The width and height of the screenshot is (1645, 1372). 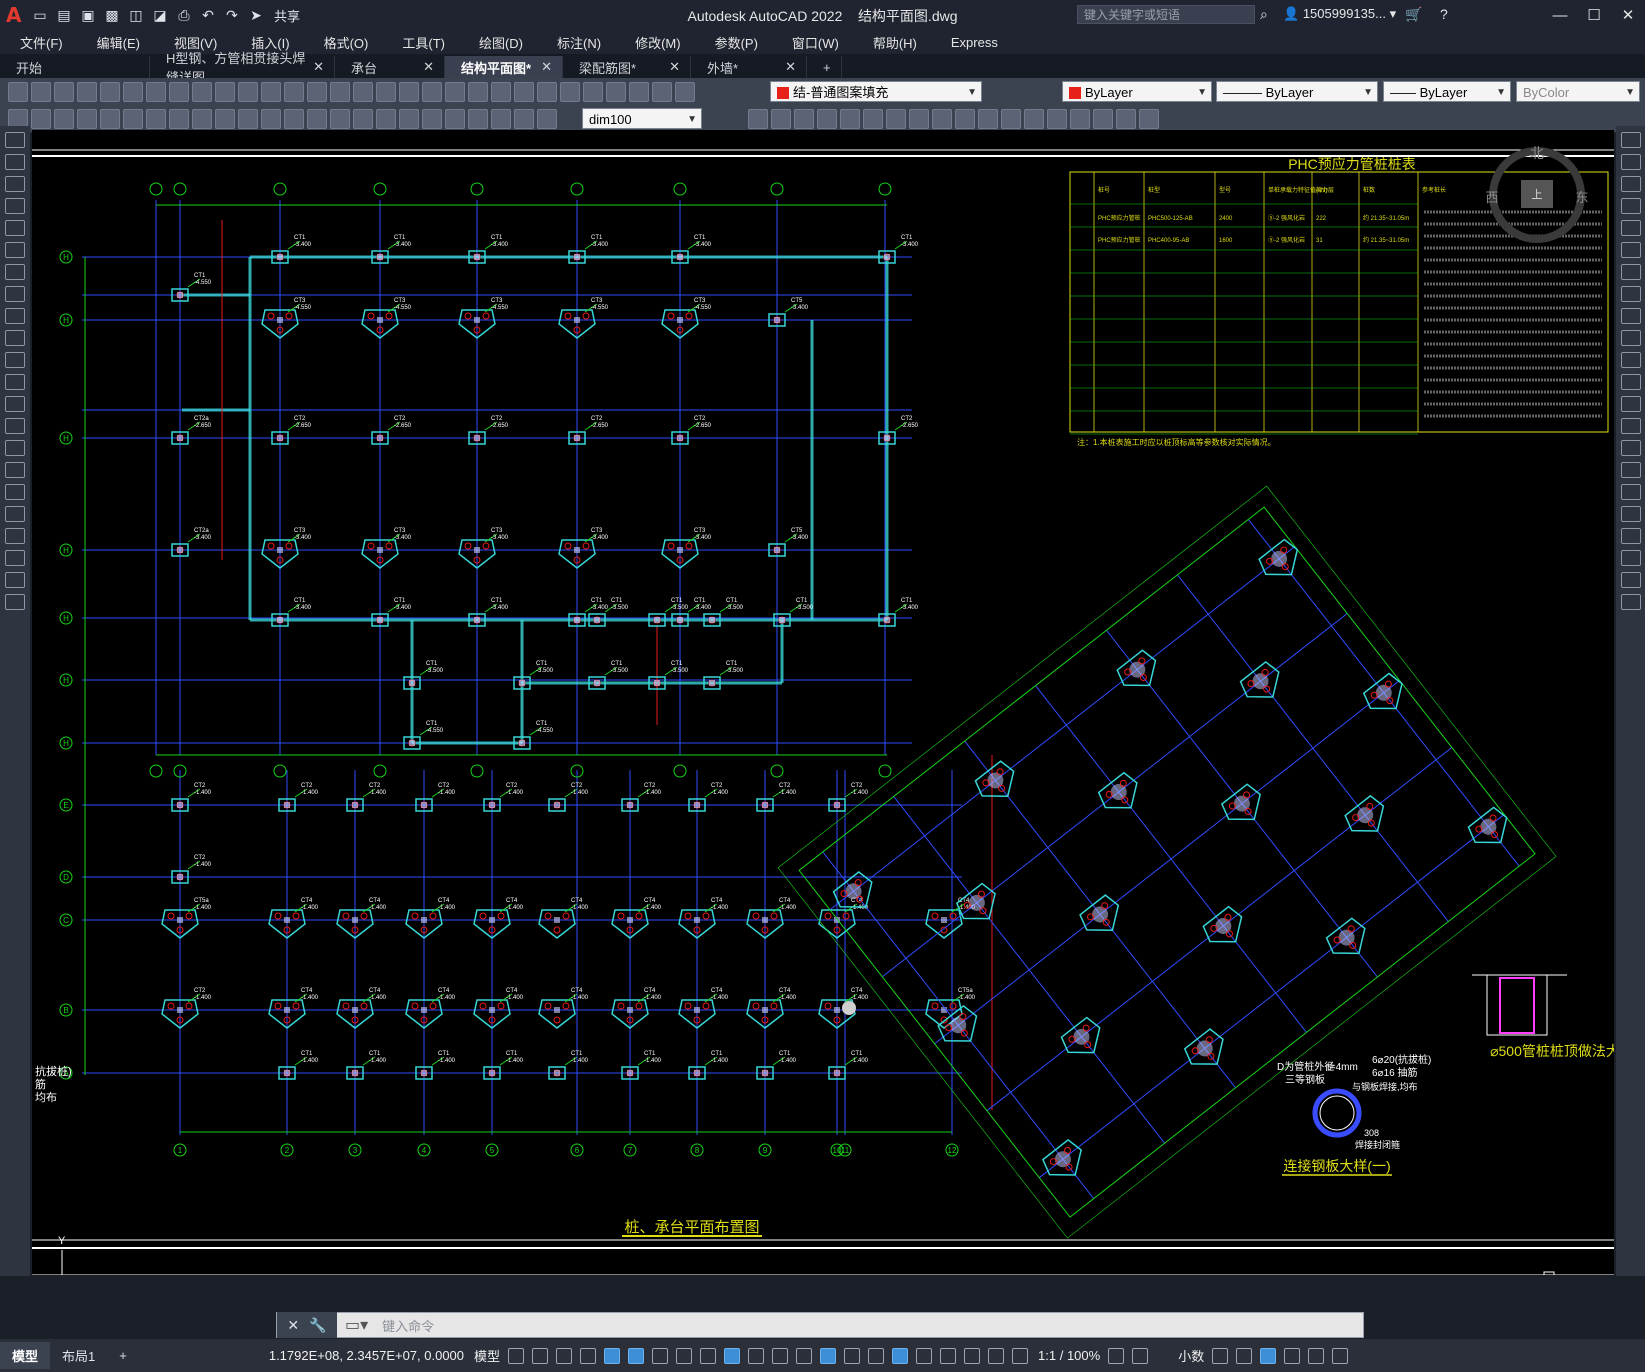 What do you see at coordinates (1069, 1355) in the screenshot?
I see `annotation-scale: 1:1 / 100%` at bounding box center [1069, 1355].